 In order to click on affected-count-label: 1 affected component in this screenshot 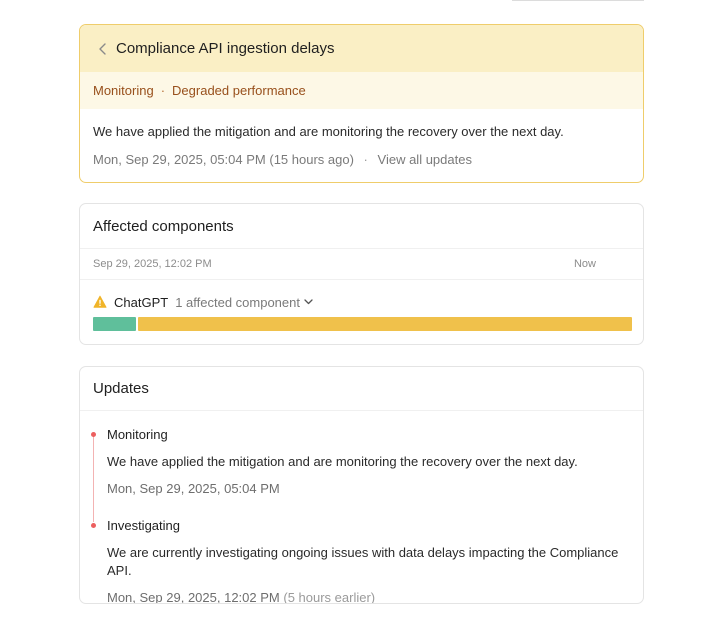, I will do `click(237, 302)`.